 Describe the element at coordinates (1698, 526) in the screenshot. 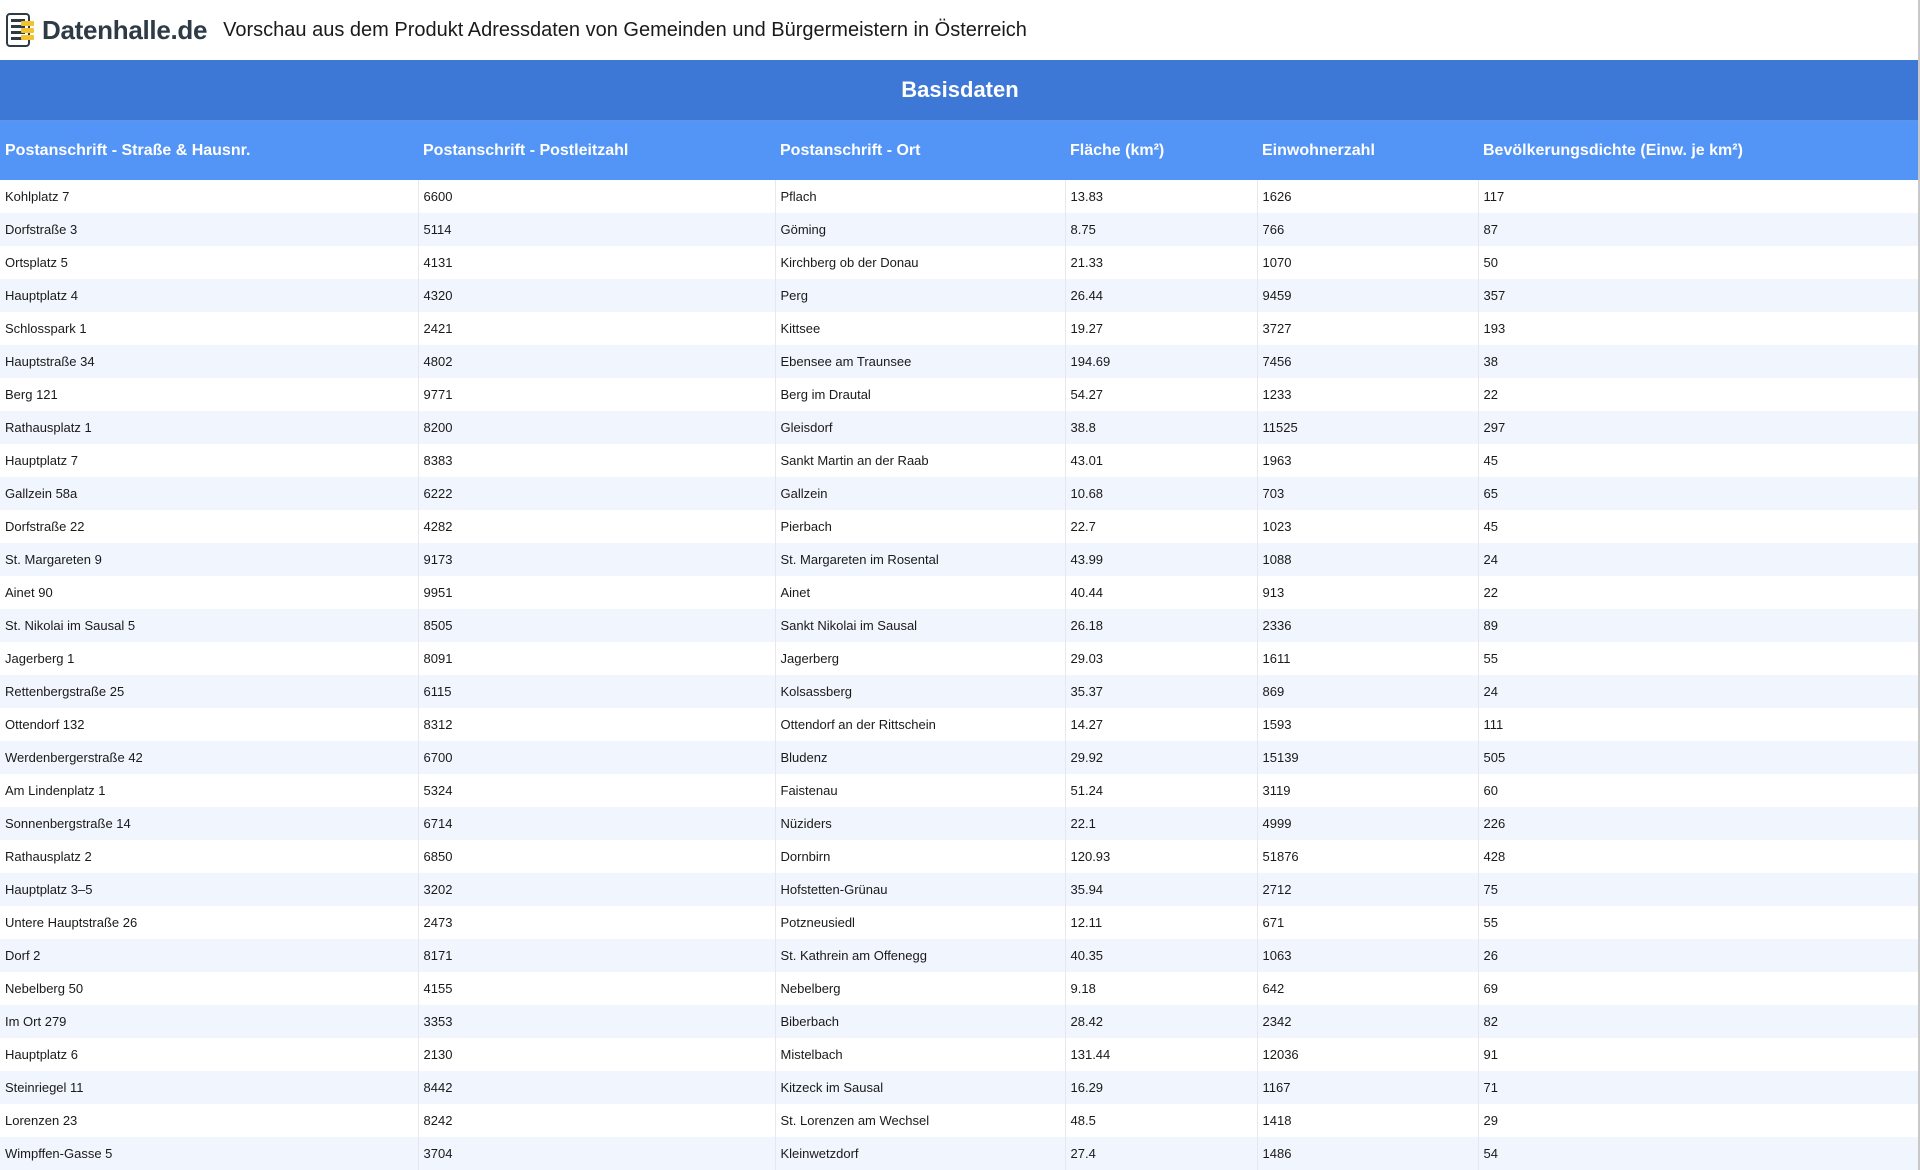

I see `density-cell: 45` at that location.